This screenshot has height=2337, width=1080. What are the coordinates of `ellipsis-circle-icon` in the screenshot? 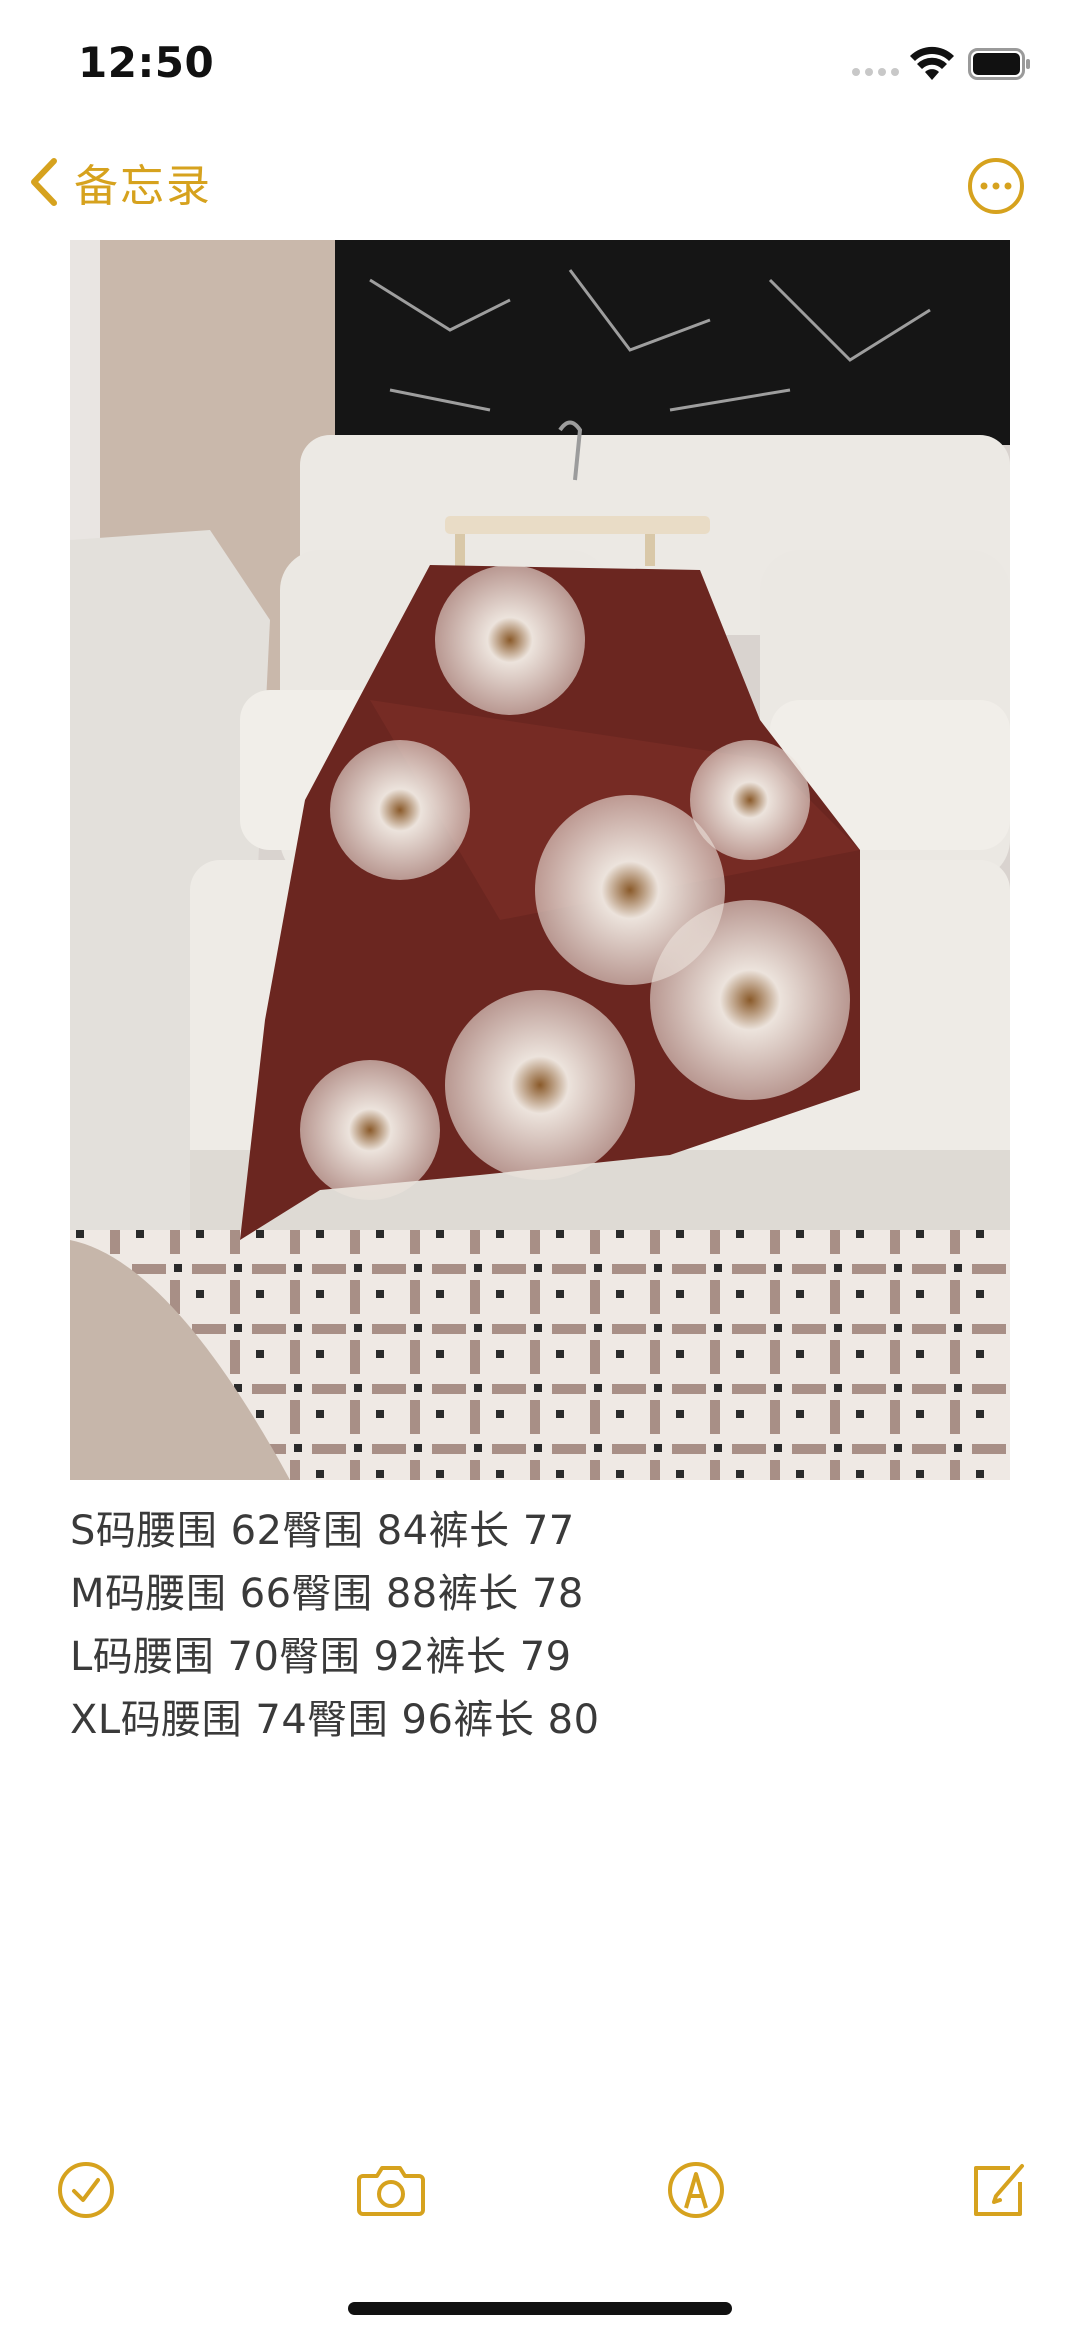 It's located at (996, 186).